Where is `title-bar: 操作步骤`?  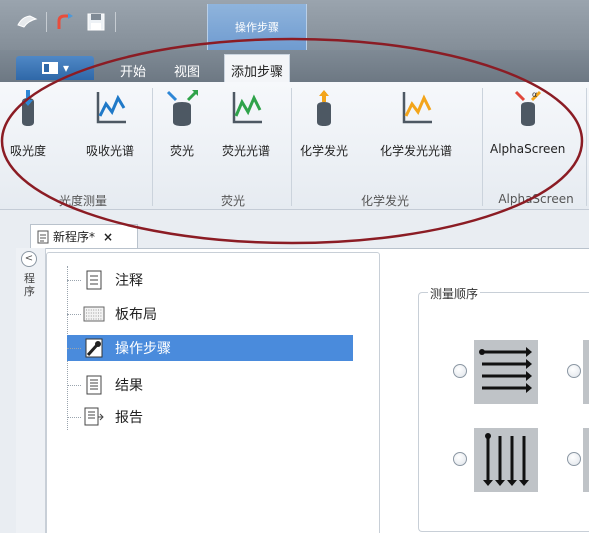
title-bar: 操作步骤 is located at coordinates (294, 25).